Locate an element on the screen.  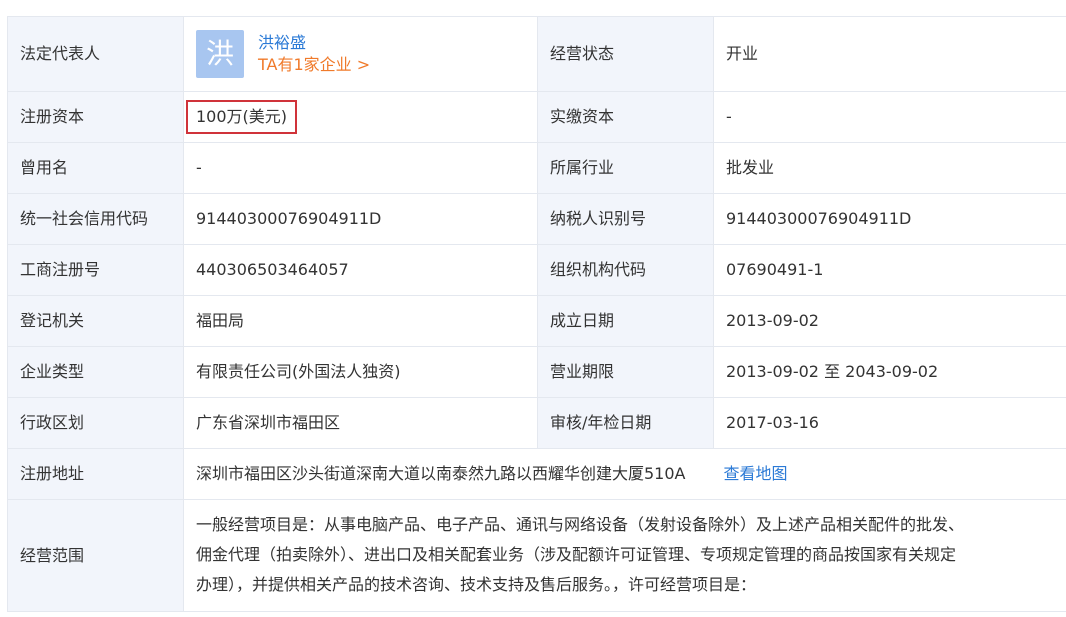
founded-date-label: 成立日期 is located at coordinates (625, 321).